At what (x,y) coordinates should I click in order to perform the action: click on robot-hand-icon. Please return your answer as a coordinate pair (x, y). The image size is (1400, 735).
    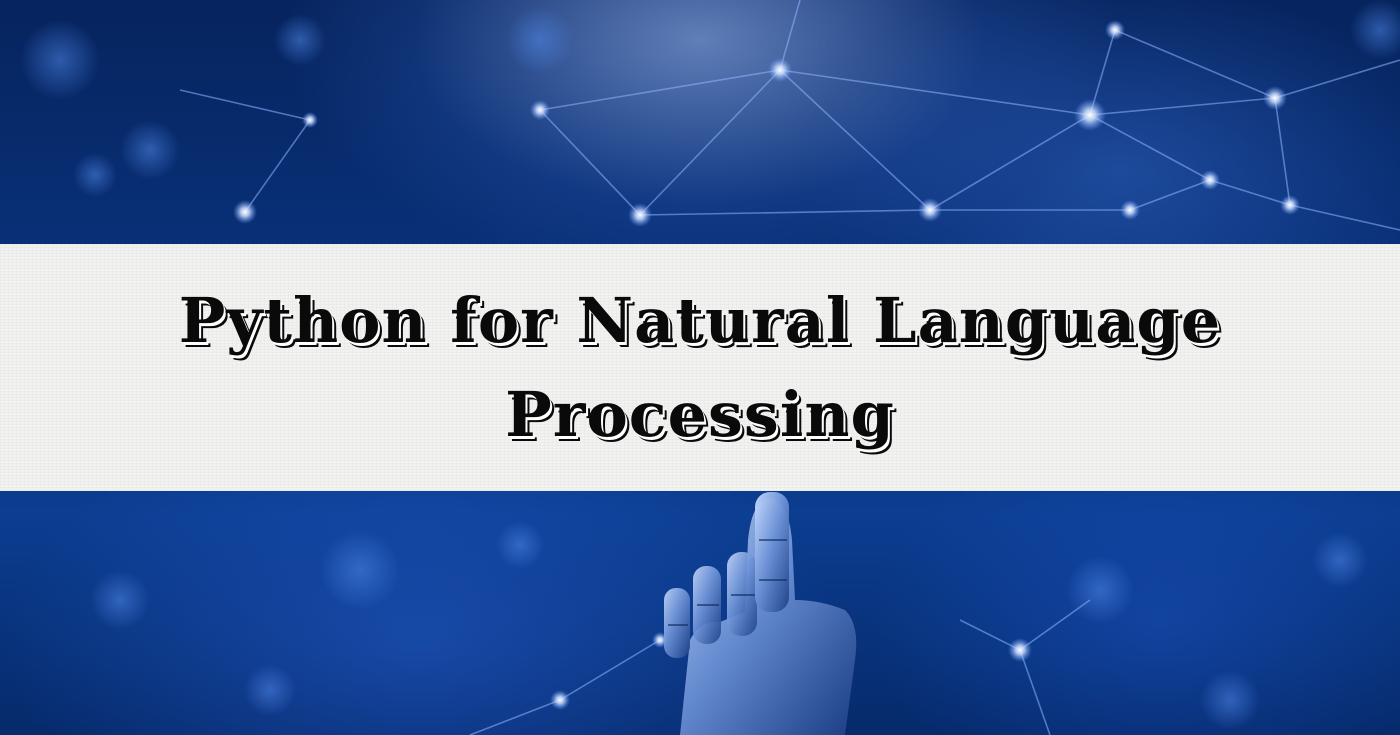
    Looking at the image, I should click on (760, 613).